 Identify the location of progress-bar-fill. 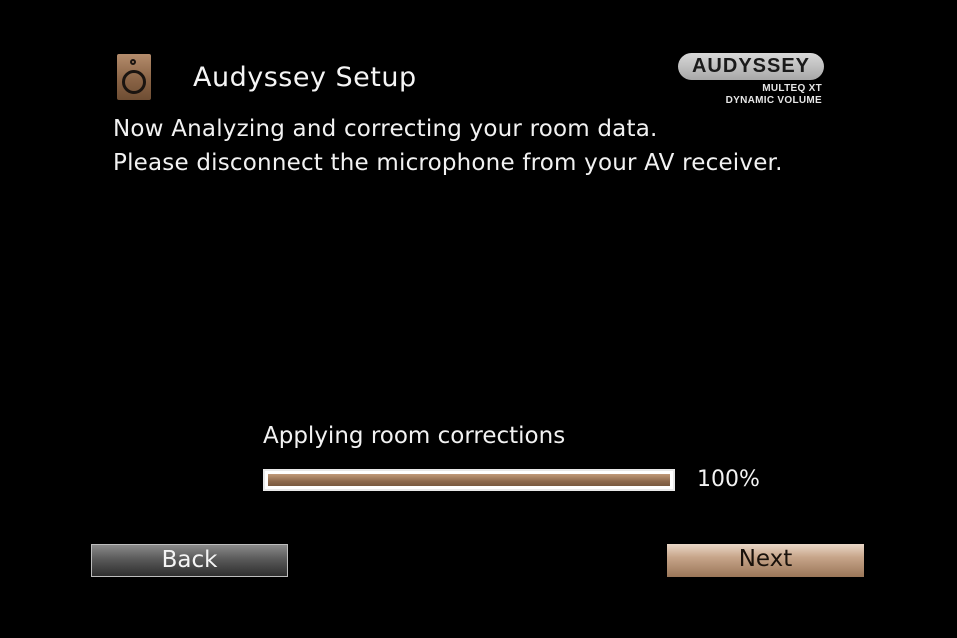
(469, 480).